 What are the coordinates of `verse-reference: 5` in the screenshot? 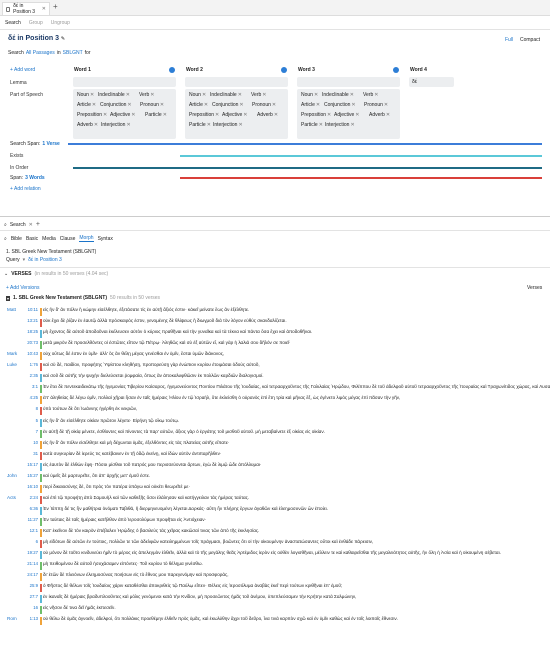 It's located at (31, 420).